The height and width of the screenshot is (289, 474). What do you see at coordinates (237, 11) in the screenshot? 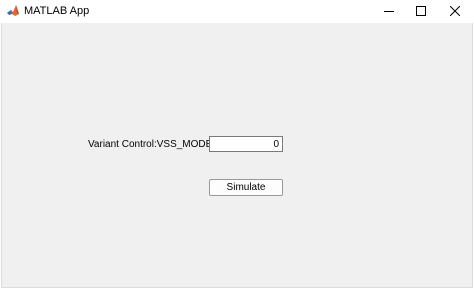
I see `title-bar: MATLAB App` at bounding box center [237, 11].